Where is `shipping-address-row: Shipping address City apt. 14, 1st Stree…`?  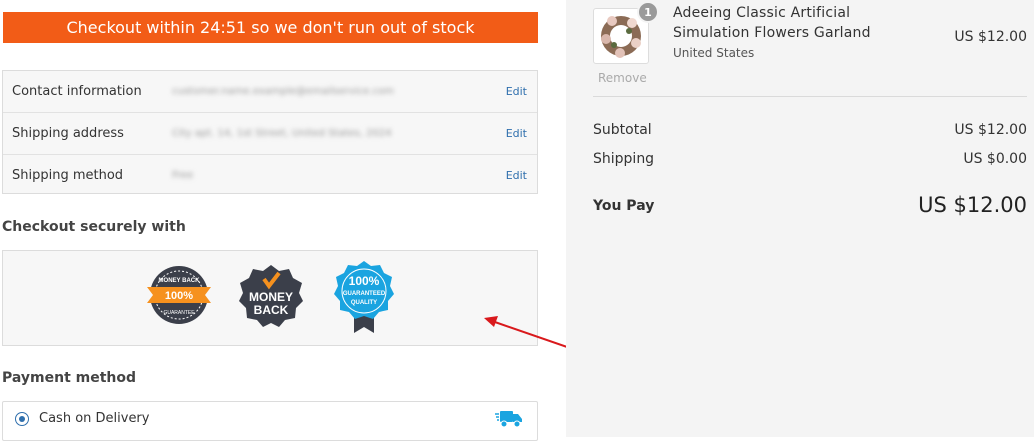
shipping-address-row: Shipping address City apt. 14, 1st Stree… is located at coordinates (270, 134).